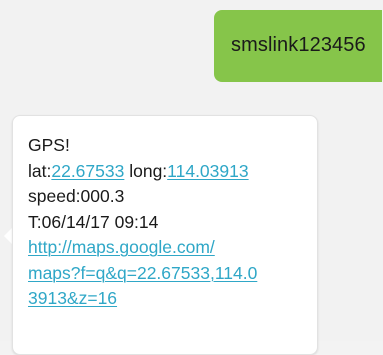  Describe the element at coordinates (121, 247) in the screenshot. I see `maps-url-link-part-1: http://maps.google.com/` at that location.